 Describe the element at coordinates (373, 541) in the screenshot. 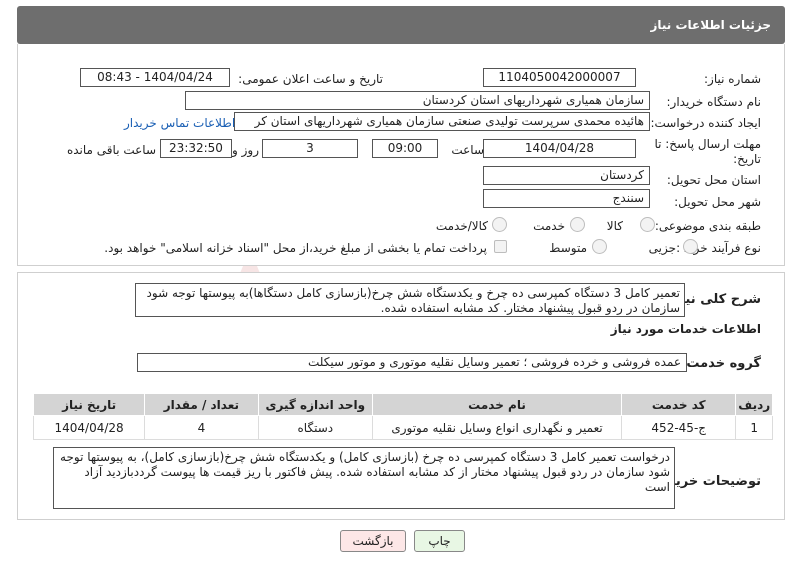

I see `back-button: بازگشت` at that location.